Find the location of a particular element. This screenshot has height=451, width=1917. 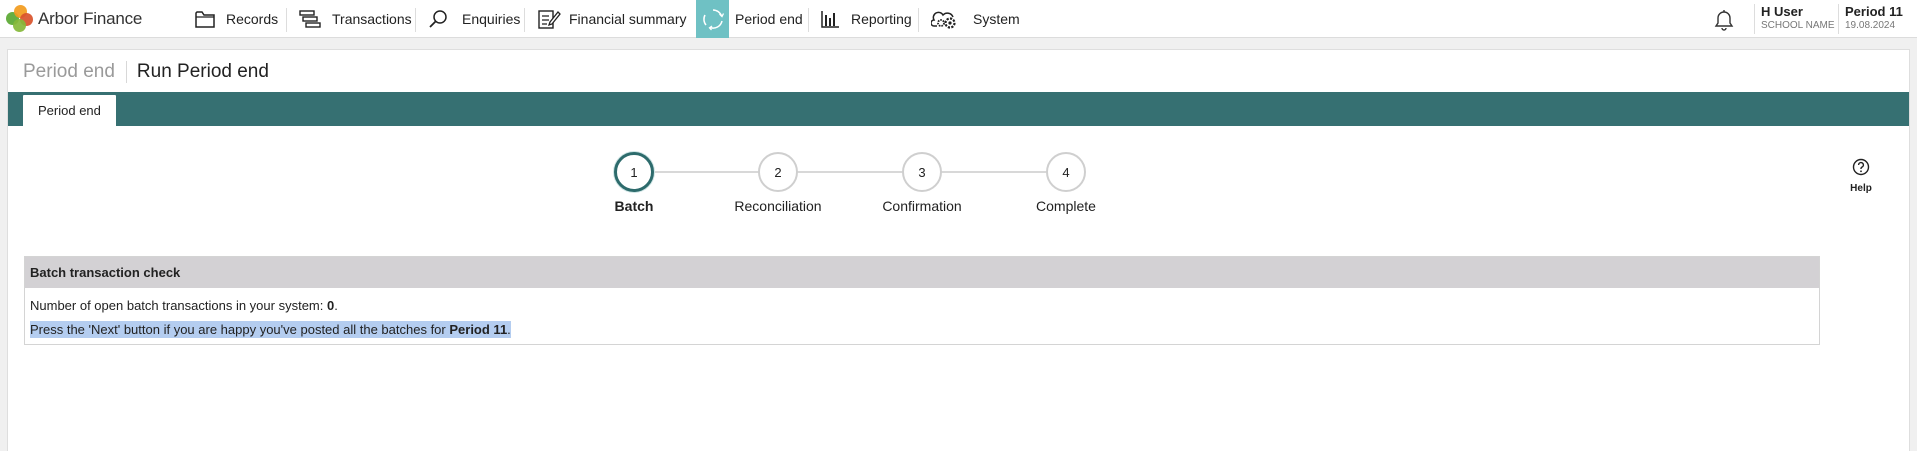

step-batch: 1 Batch is located at coordinates (634, 183).